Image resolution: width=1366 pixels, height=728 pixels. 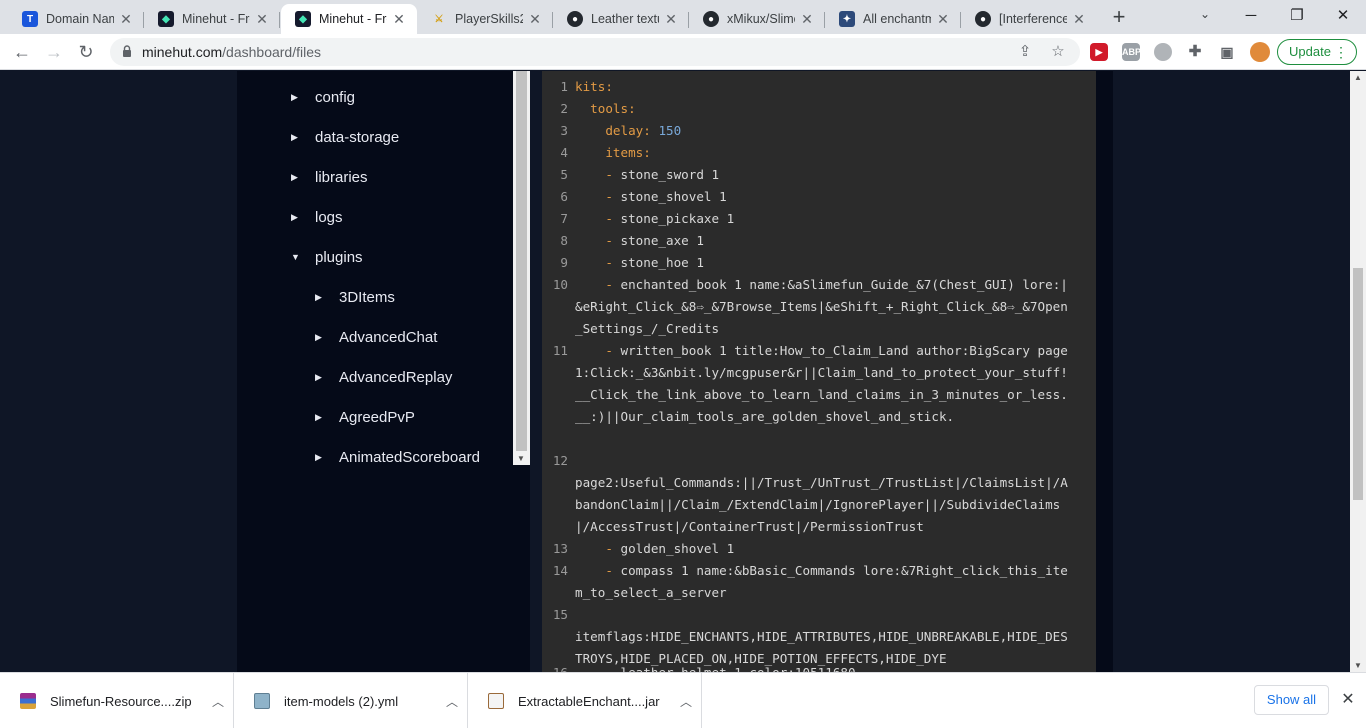 What do you see at coordinates (327, 257) in the screenshot?
I see `tree-item-plugins: ▼ plugins` at bounding box center [327, 257].